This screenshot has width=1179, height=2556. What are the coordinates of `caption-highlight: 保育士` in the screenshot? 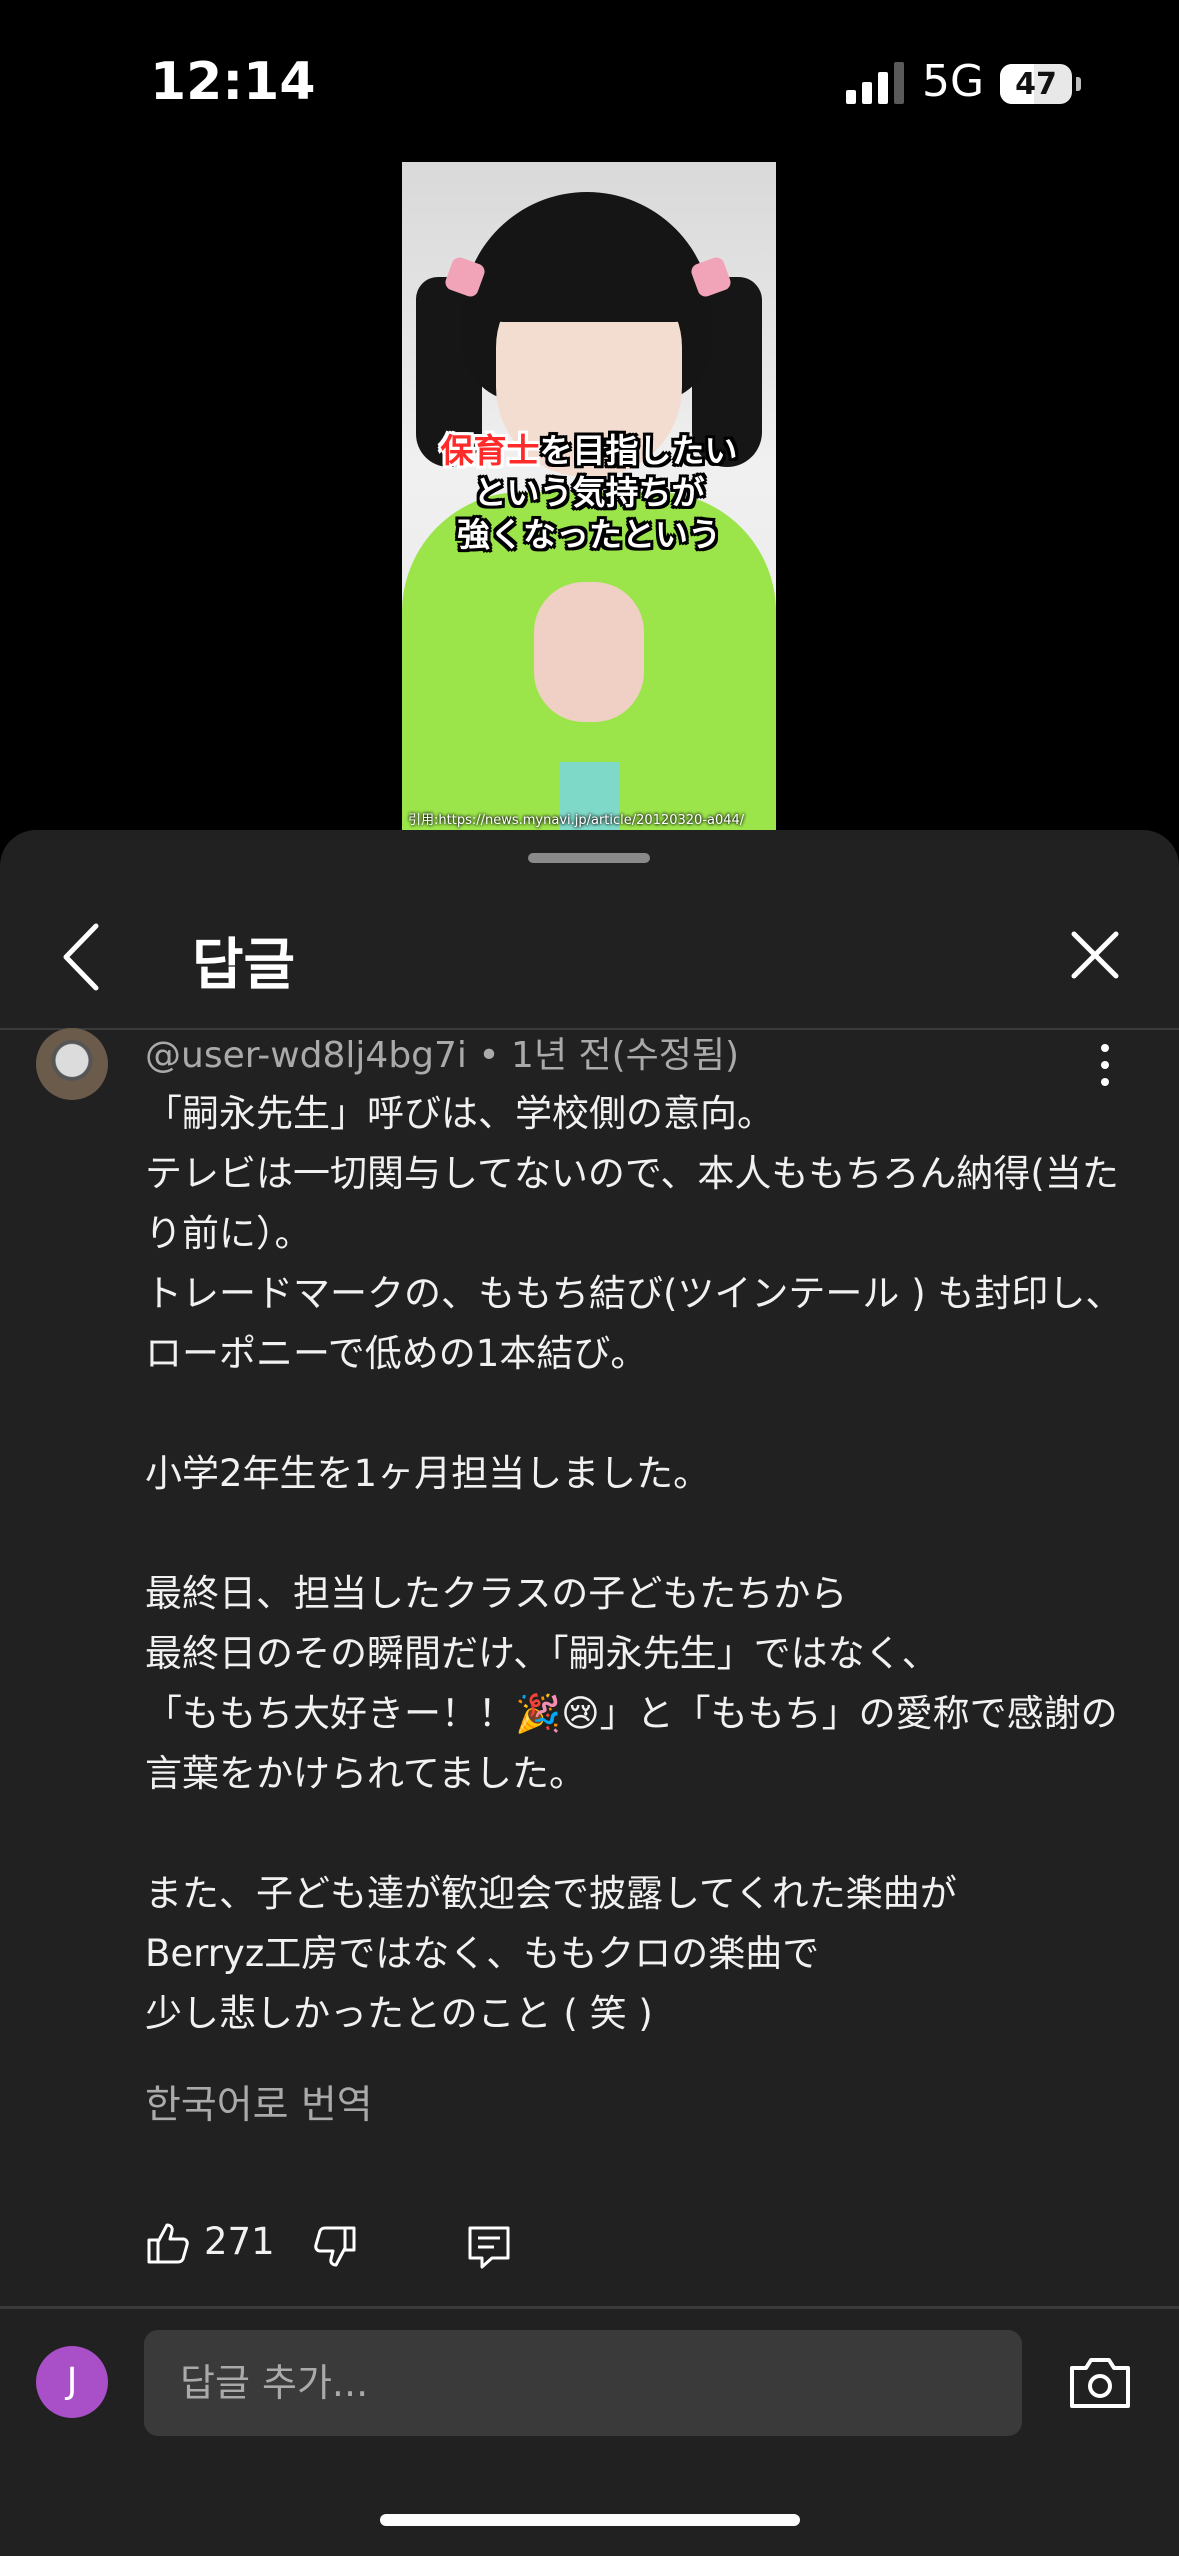 It's located at (490, 450).